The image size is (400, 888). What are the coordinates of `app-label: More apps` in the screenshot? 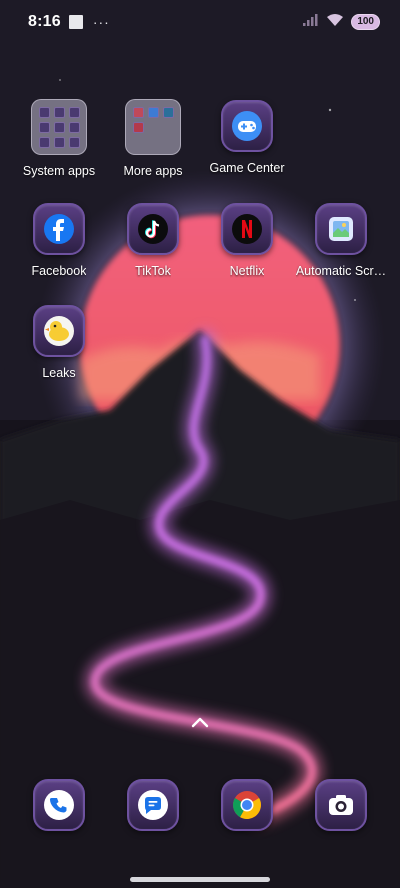 It's located at (153, 171).